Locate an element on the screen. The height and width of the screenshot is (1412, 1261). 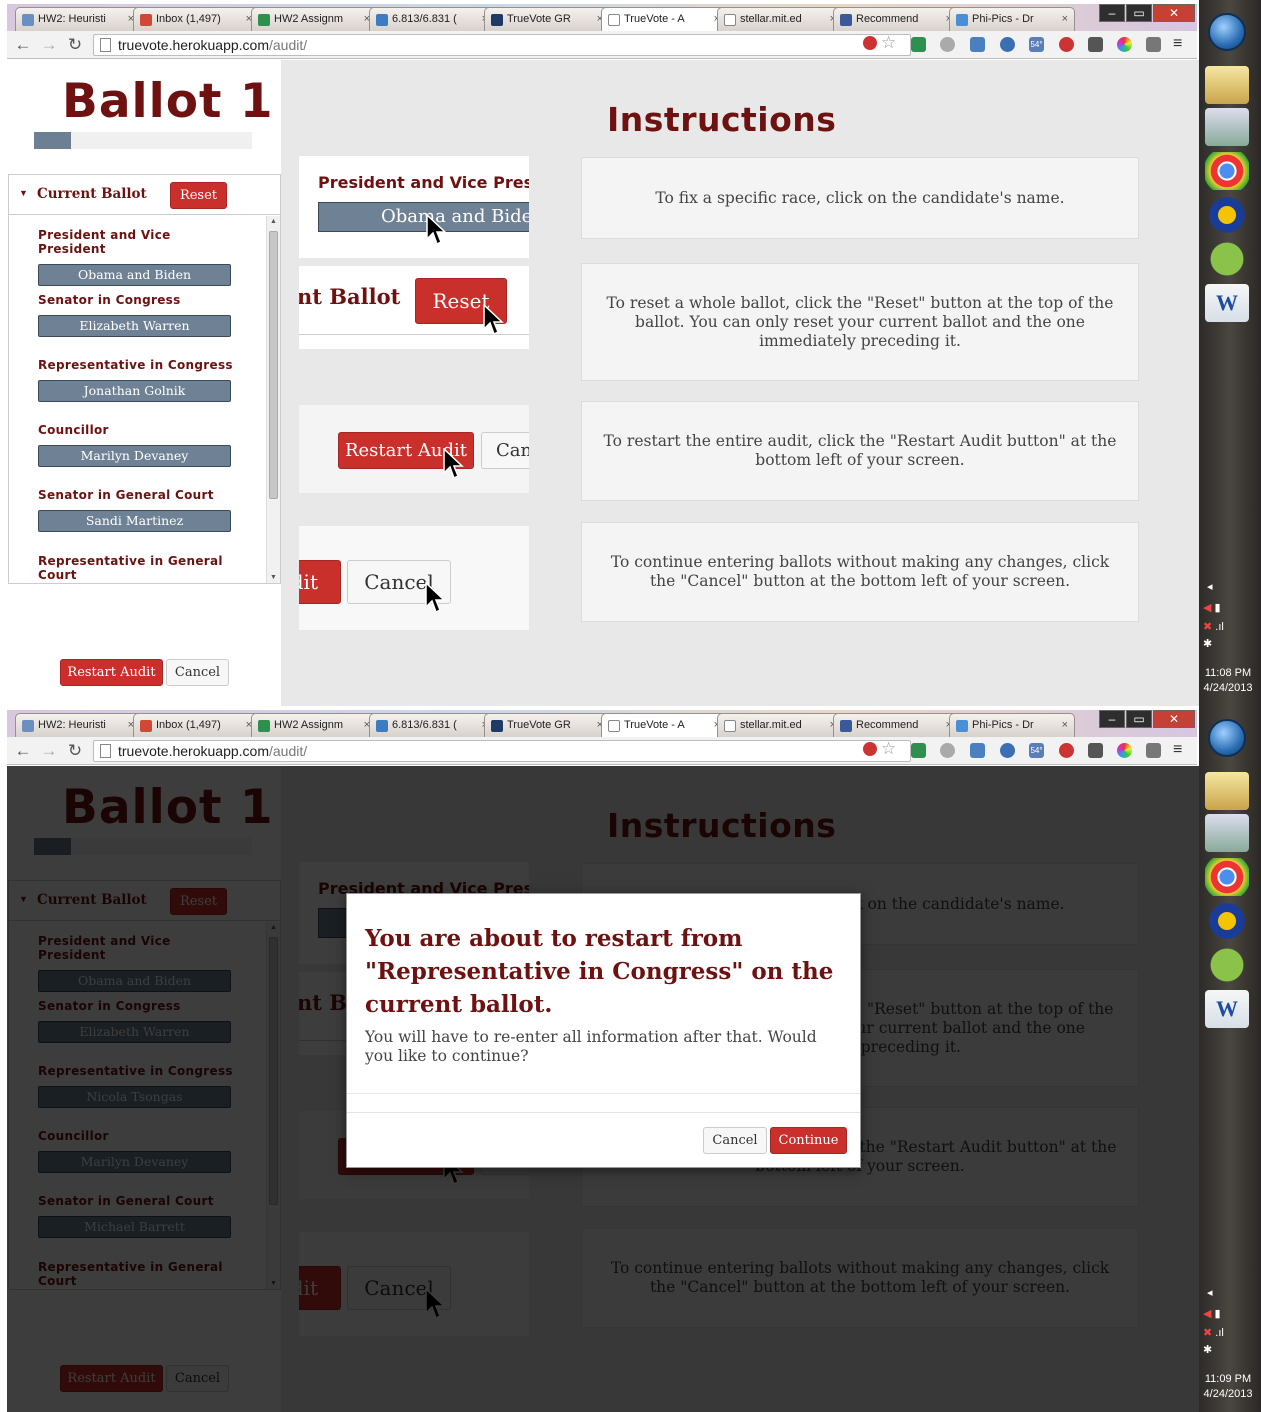
system-clock: 11:09 PM 4/24/2013 is located at coordinates (1228, 1387).